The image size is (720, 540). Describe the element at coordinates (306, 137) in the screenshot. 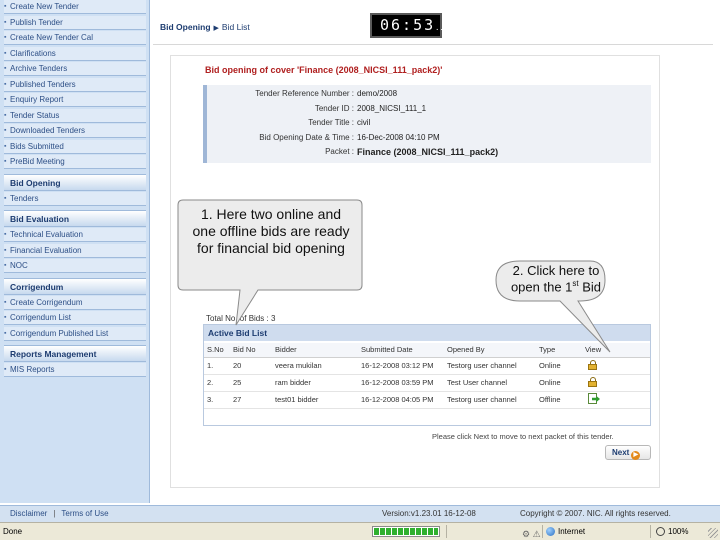

I see `tender-field-label: Bid Opening Date & Time :` at that location.